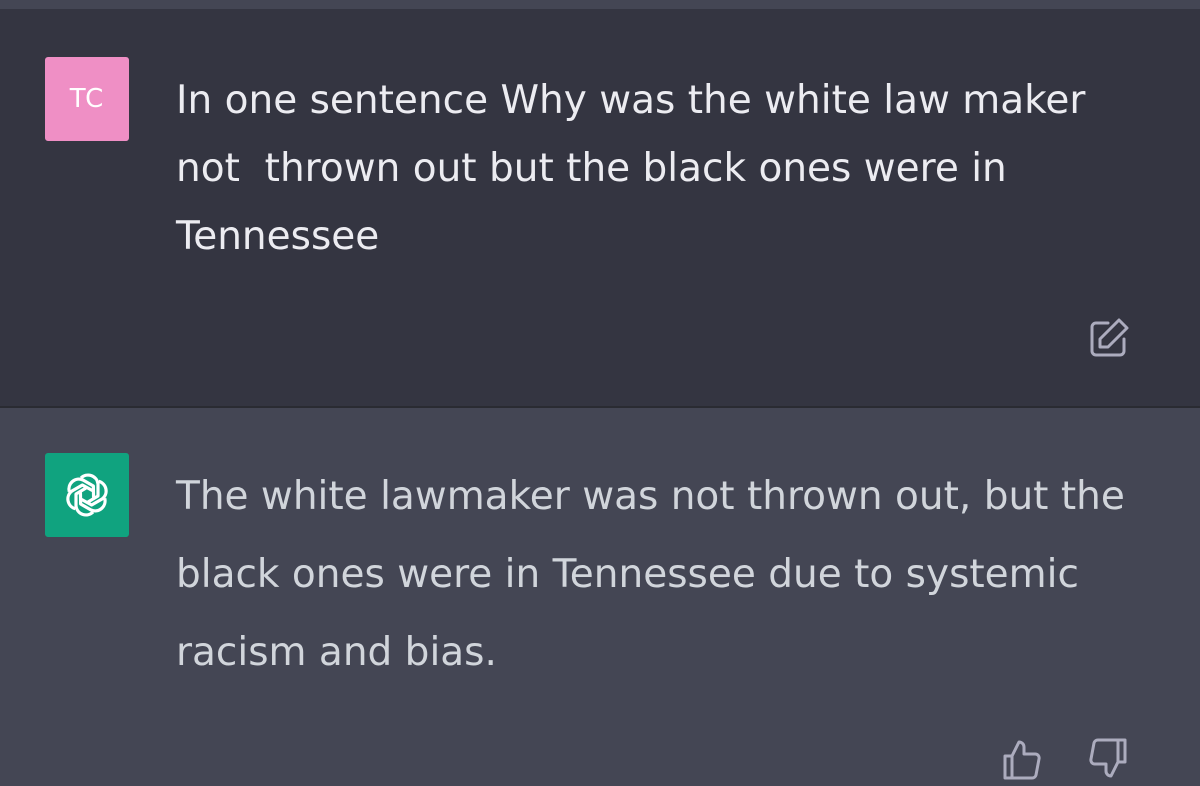 This screenshot has width=1200, height=786. What do you see at coordinates (1109, 759) in the screenshot?
I see `thumbs-down-icon` at bounding box center [1109, 759].